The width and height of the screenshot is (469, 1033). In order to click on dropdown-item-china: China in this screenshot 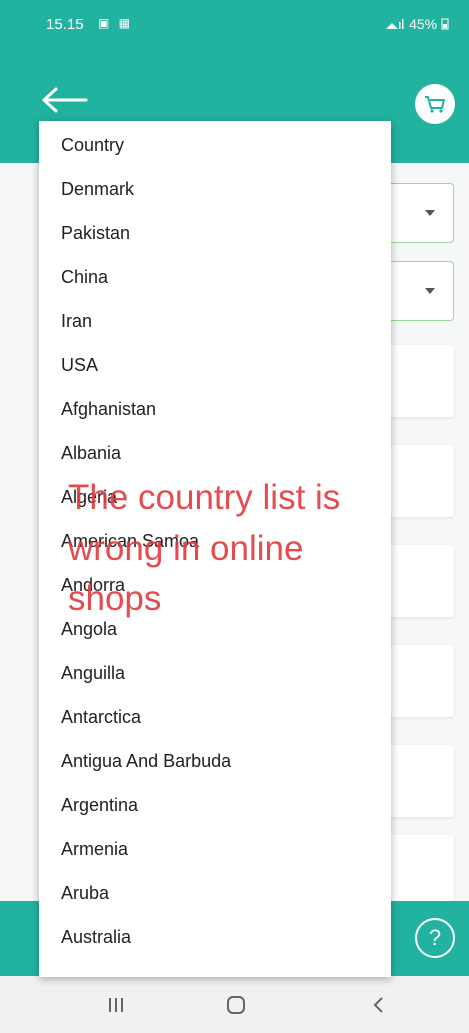, I will do `click(84, 277)`.